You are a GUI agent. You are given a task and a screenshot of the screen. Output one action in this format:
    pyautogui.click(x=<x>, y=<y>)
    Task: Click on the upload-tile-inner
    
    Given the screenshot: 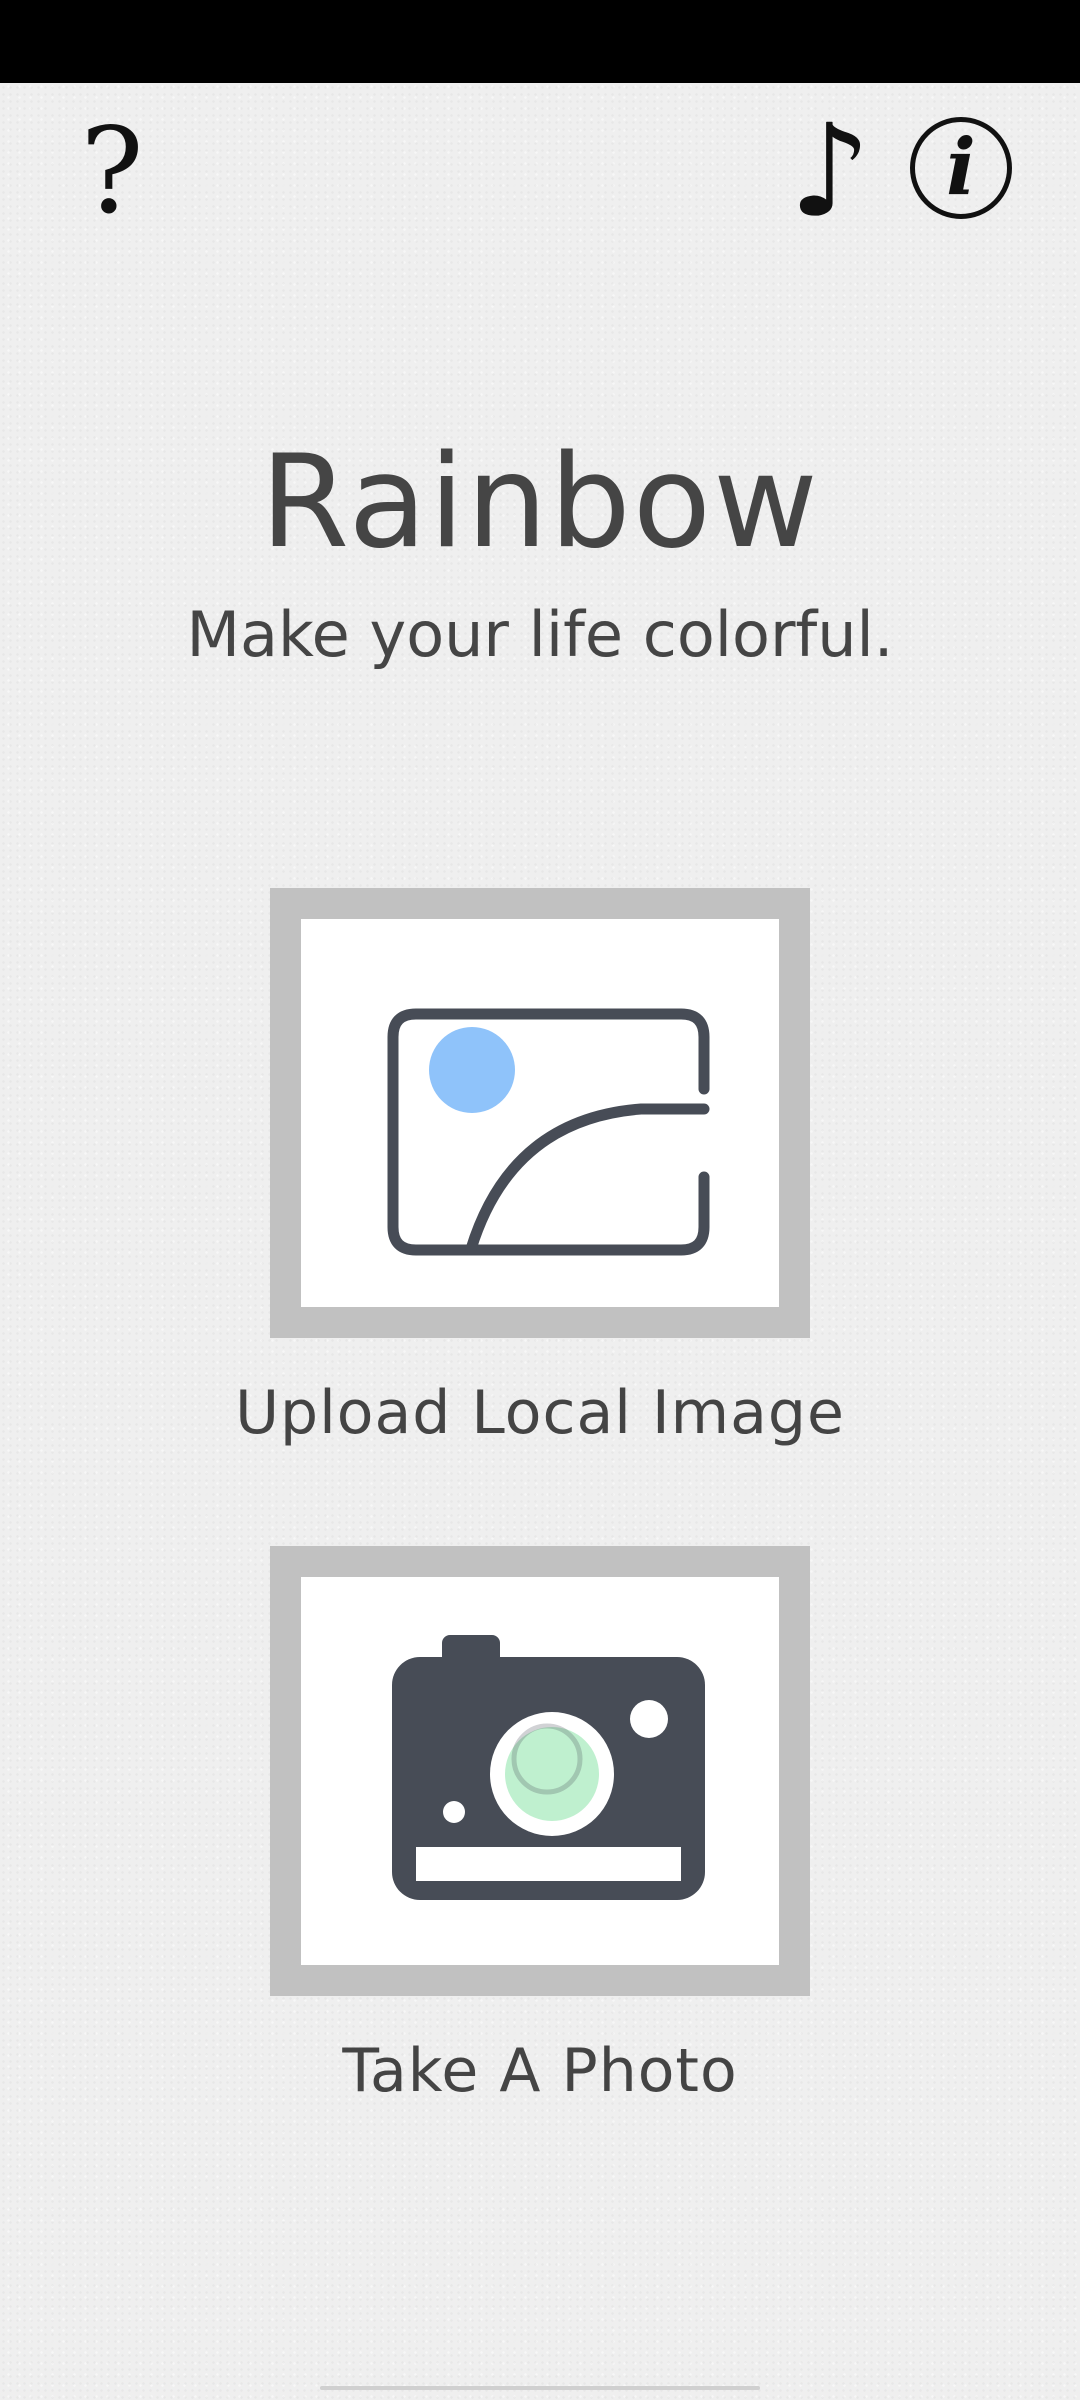 What is the action you would take?
    pyautogui.click(x=540, y=1113)
    